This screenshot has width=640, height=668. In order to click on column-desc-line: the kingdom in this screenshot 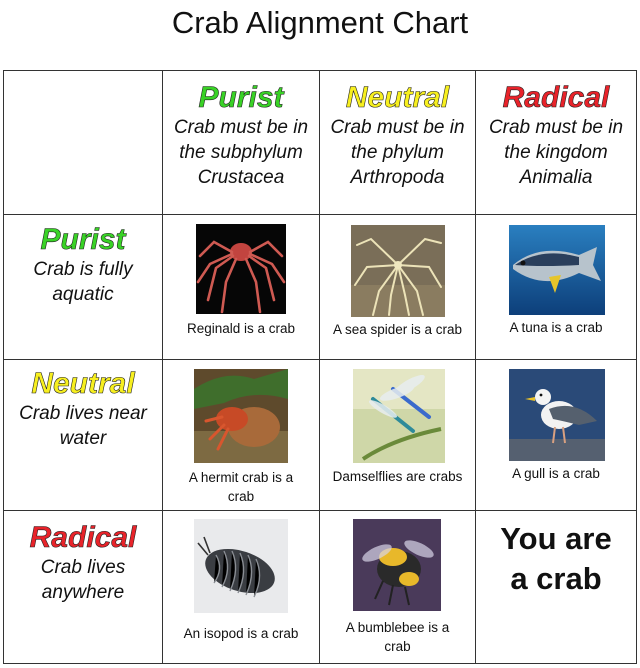, I will do `click(556, 152)`.